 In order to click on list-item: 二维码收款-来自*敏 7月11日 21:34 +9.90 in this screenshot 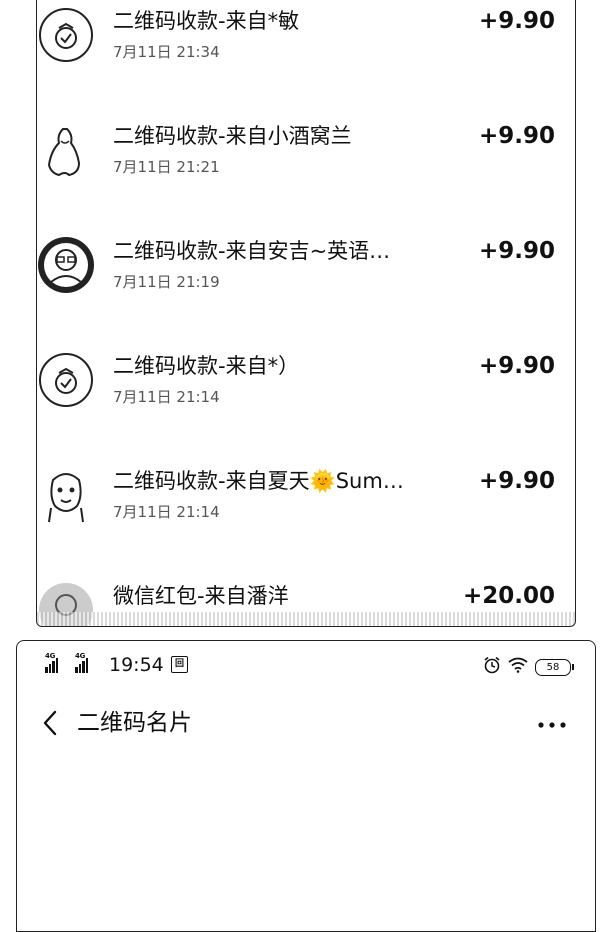, I will do `click(306, 63)`.